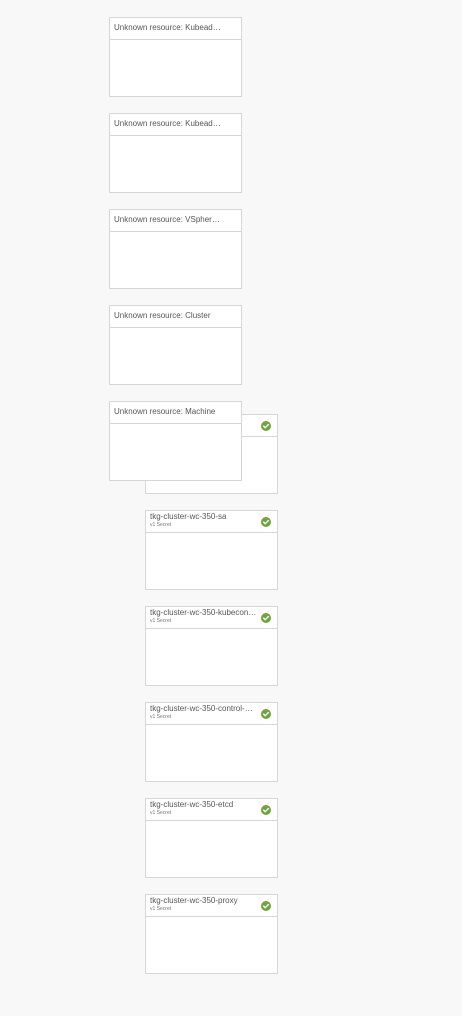  I want to click on card-title: tkg-cluster-wc-350-sa, so click(188, 516).